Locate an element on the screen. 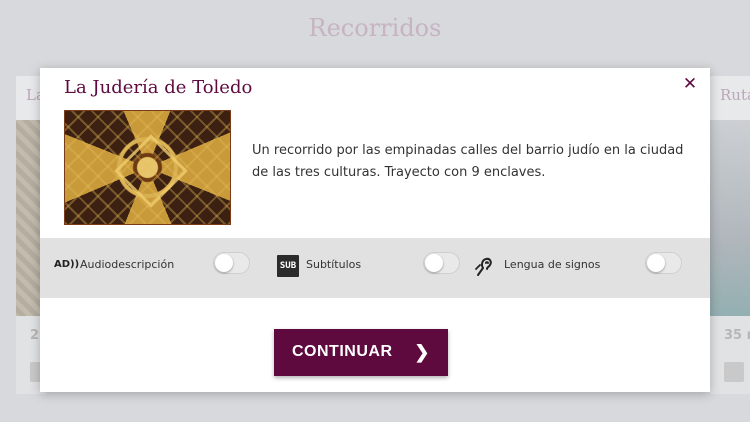 This screenshot has width=750, height=422. sign-language-icon is located at coordinates (484, 266).